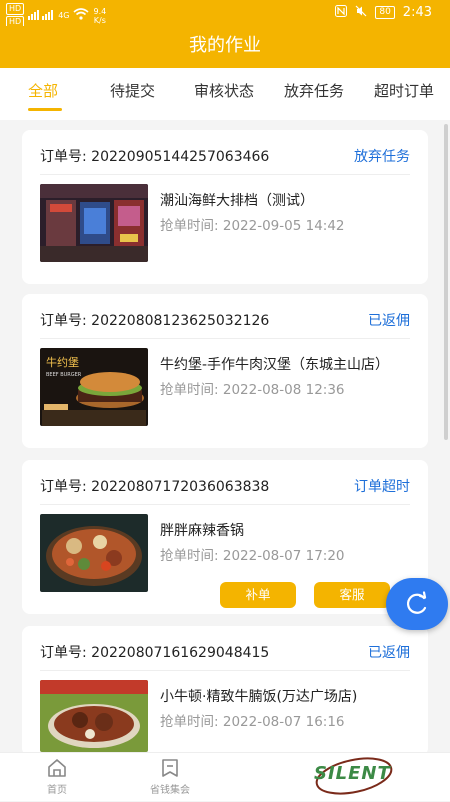 The image size is (450, 802). What do you see at coordinates (283, 390) in the screenshot?
I see `grab-time: 2022-08-08 12:36` at bounding box center [283, 390].